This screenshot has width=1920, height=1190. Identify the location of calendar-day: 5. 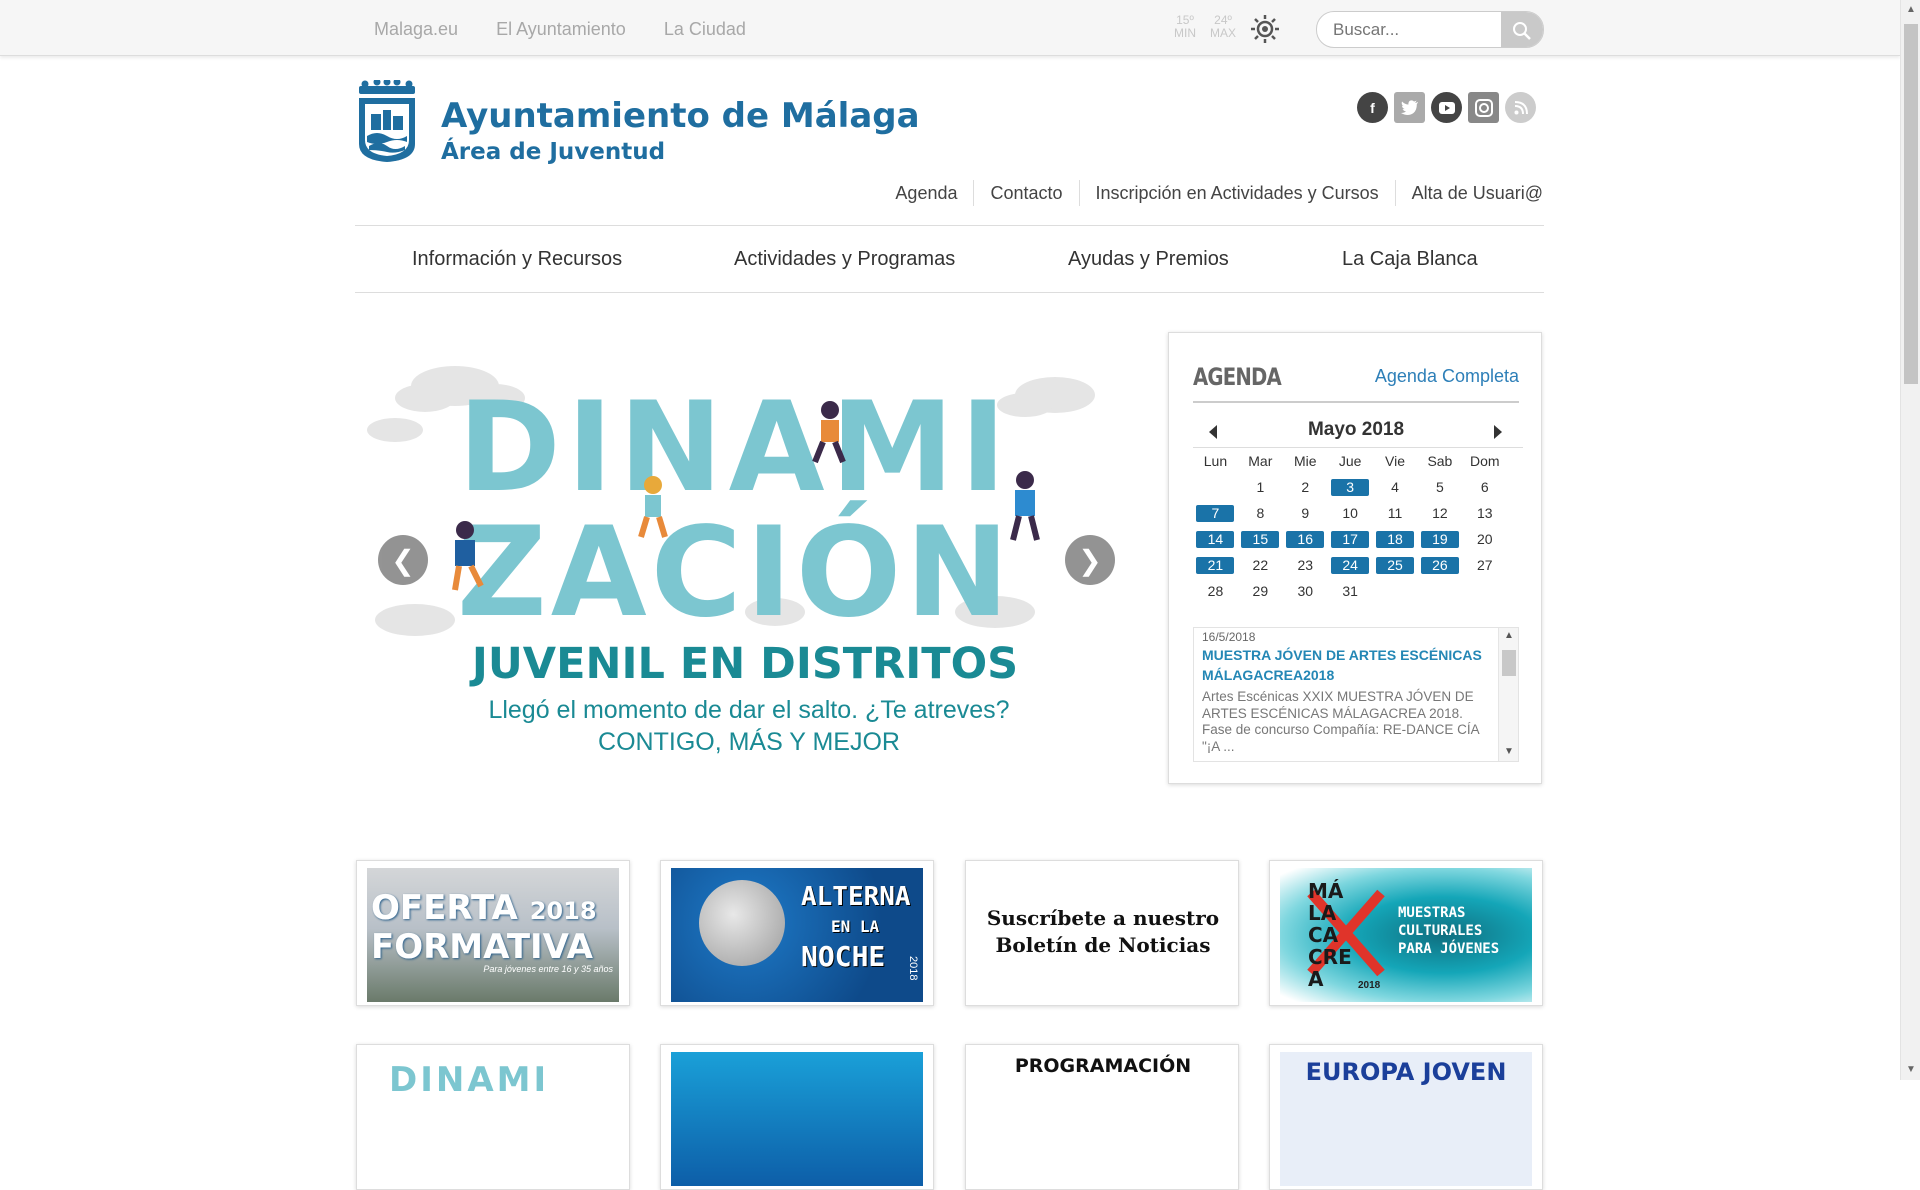
(1439, 487).